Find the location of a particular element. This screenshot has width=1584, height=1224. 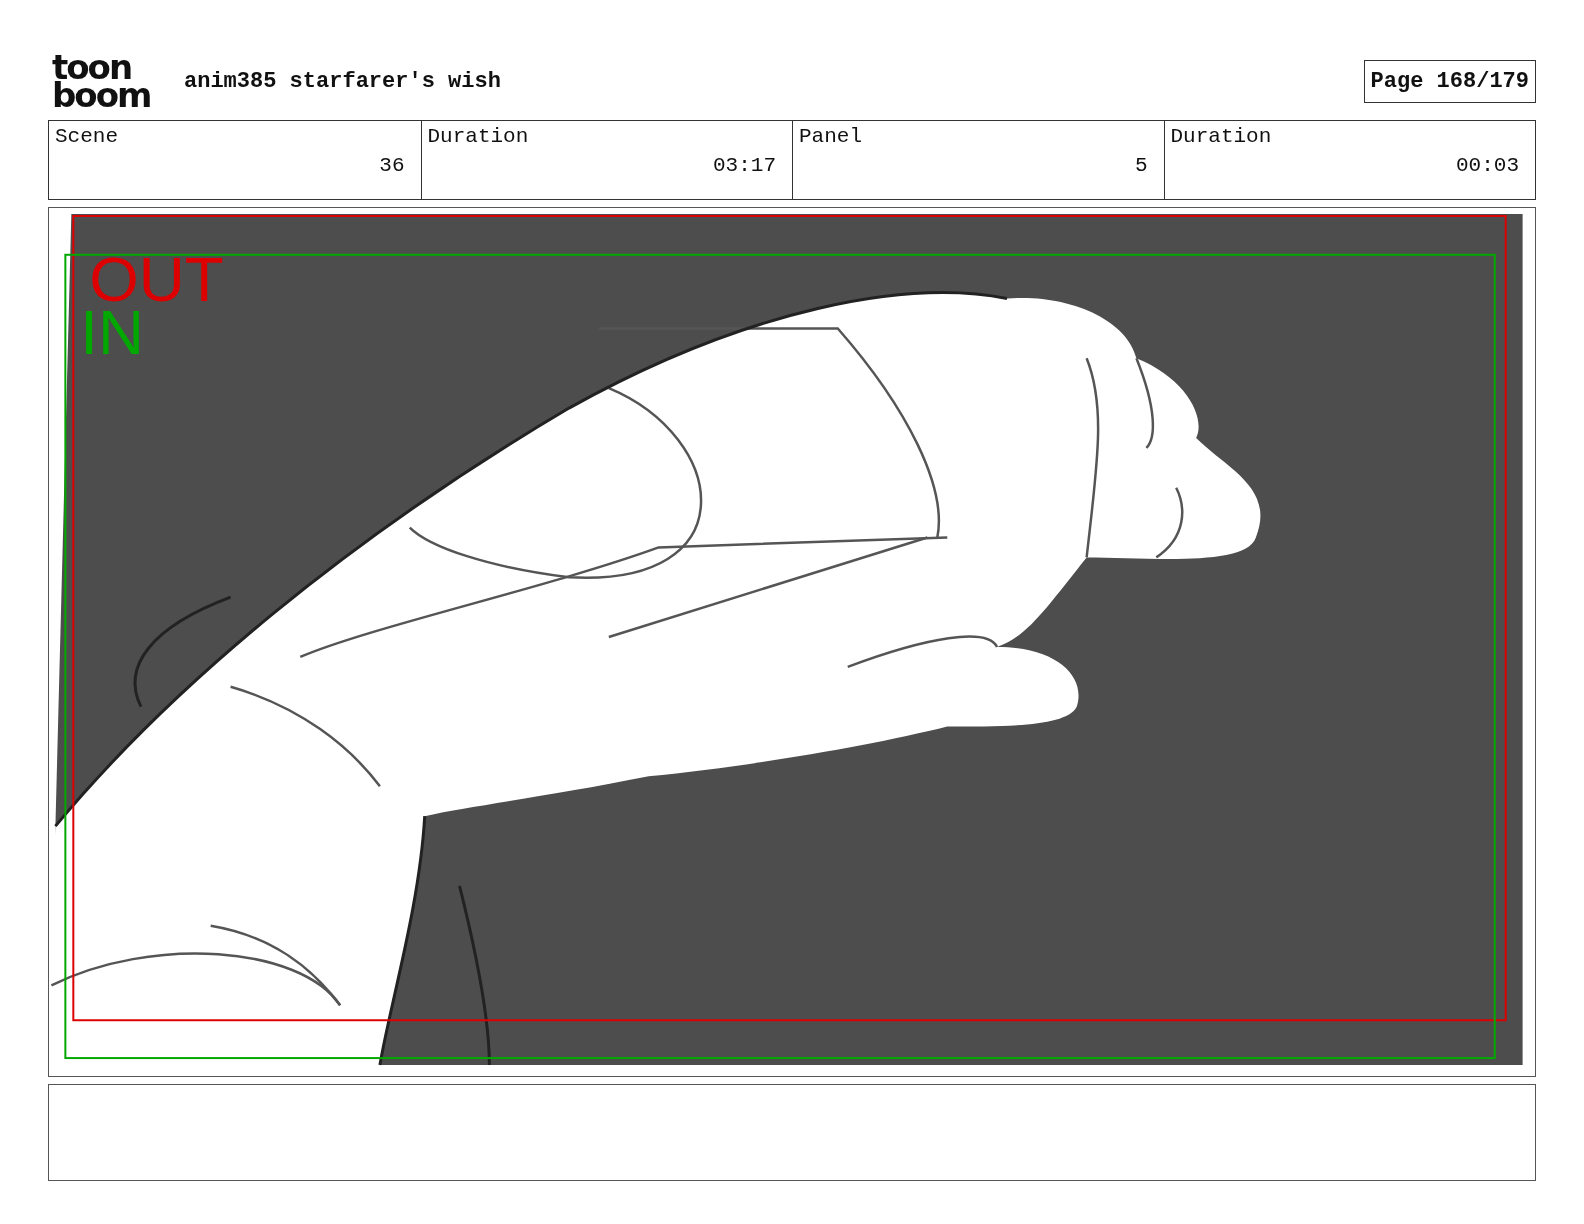

field-label: Scene is located at coordinates (87, 136).